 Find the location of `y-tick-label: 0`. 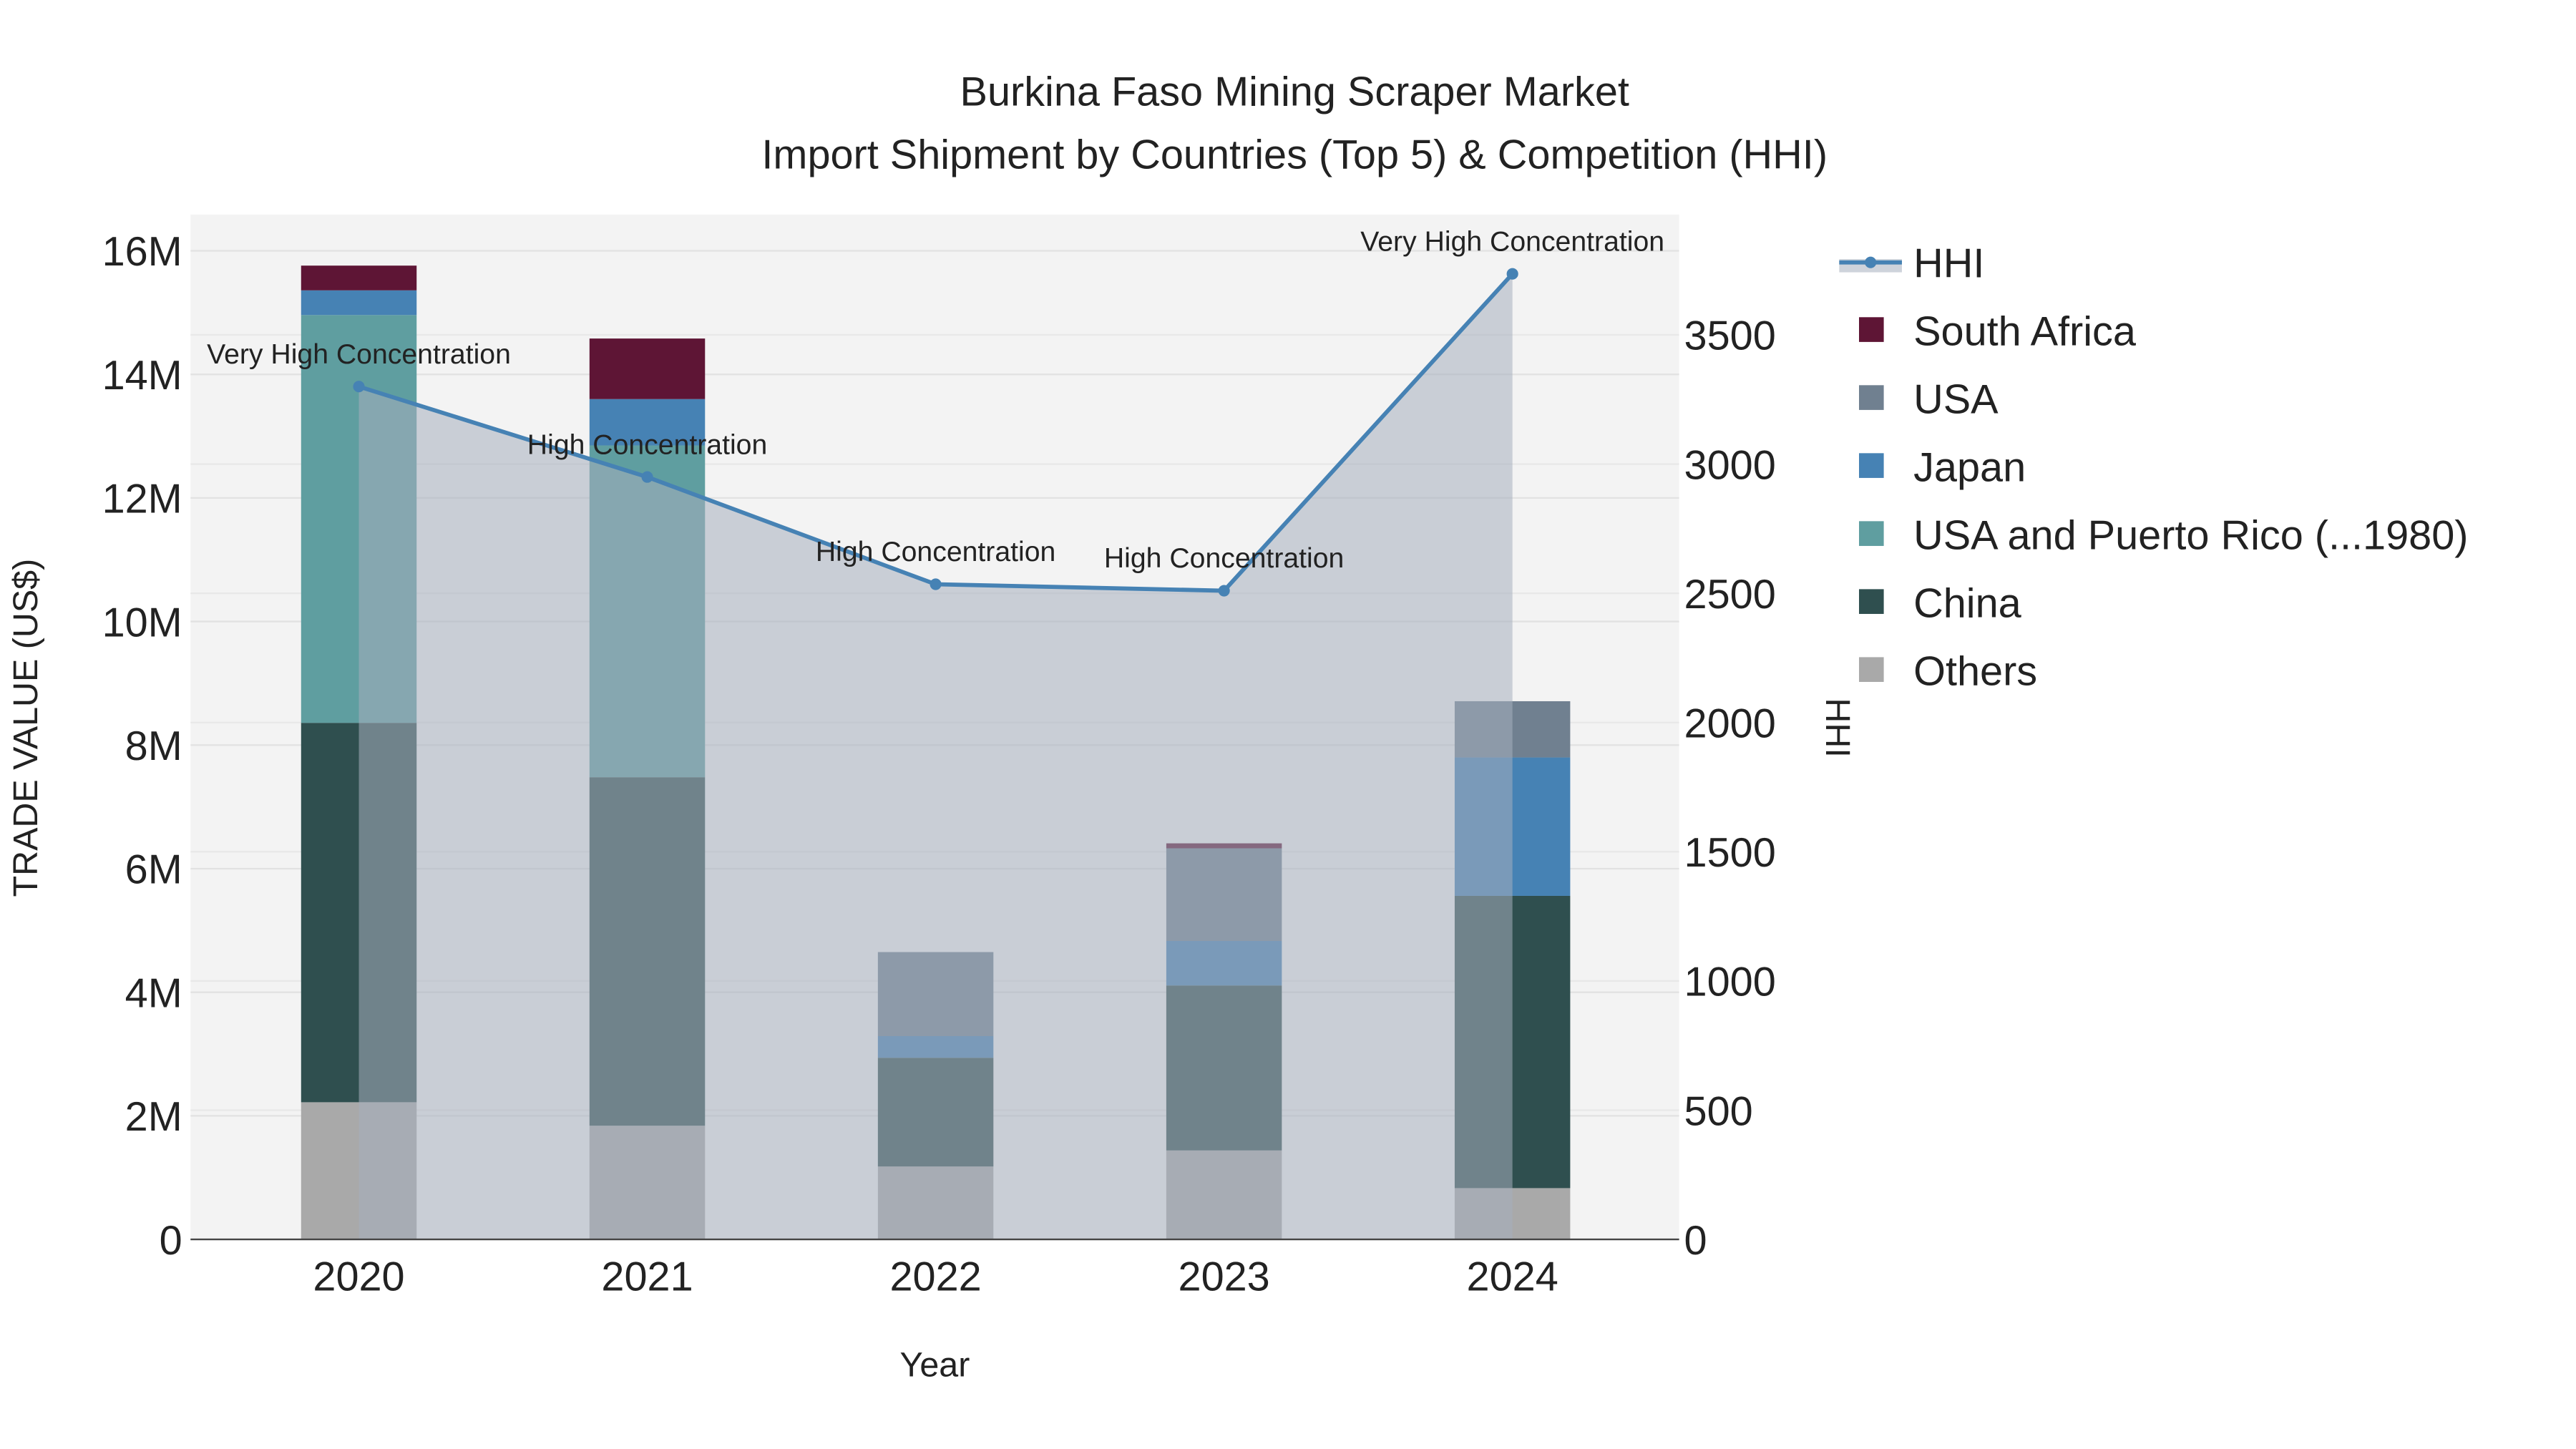

y-tick-label: 0 is located at coordinates (171, 1241).